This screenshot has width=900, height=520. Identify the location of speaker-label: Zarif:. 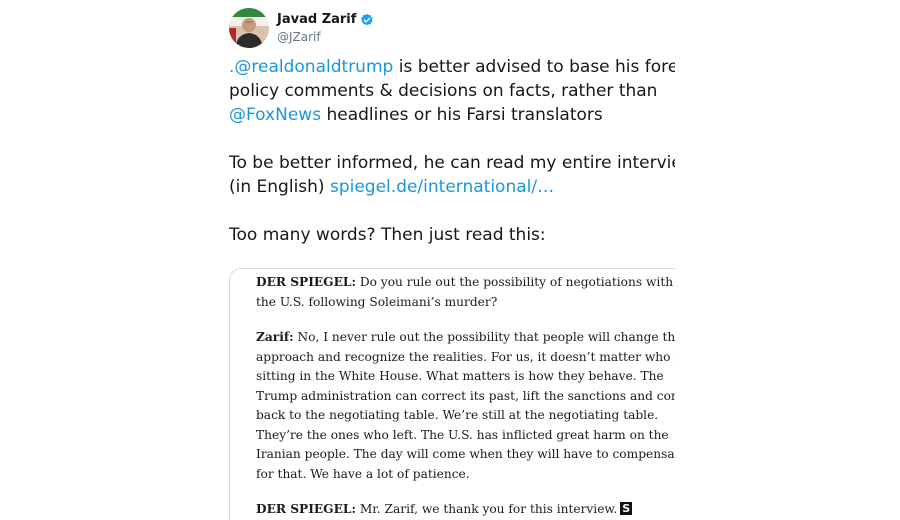
(275, 337).